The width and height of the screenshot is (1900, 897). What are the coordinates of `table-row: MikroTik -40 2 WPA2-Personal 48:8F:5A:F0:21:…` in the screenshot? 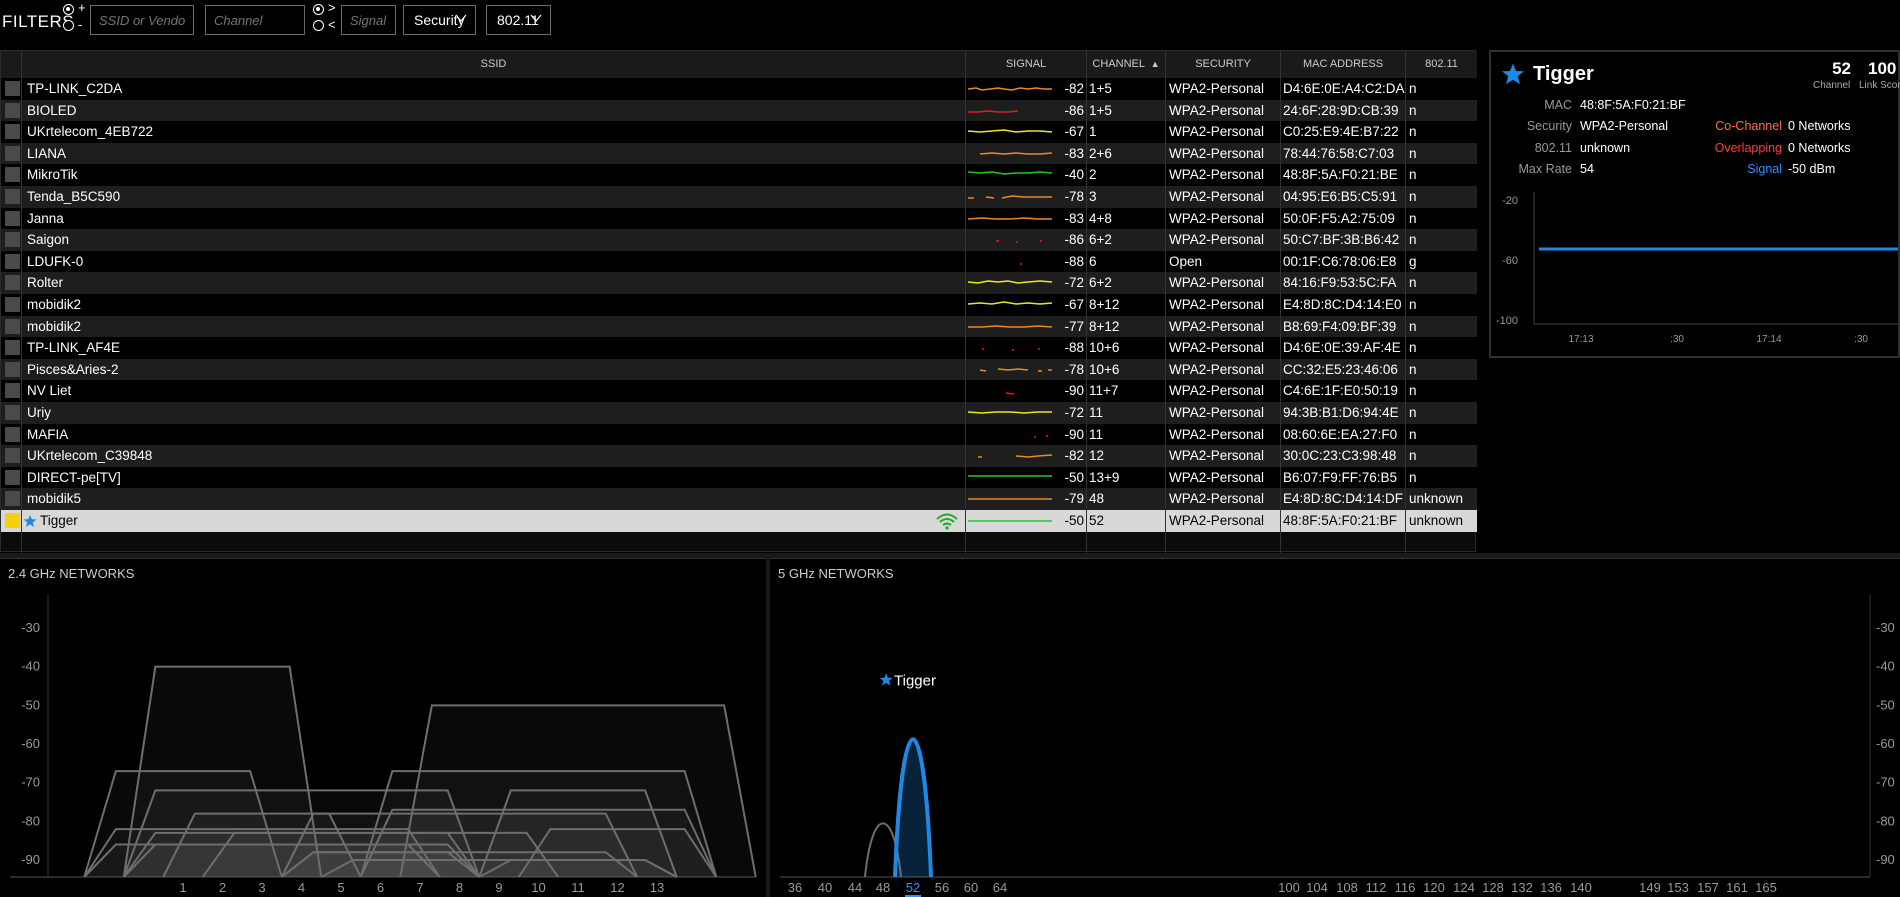 It's located at (739, 175).